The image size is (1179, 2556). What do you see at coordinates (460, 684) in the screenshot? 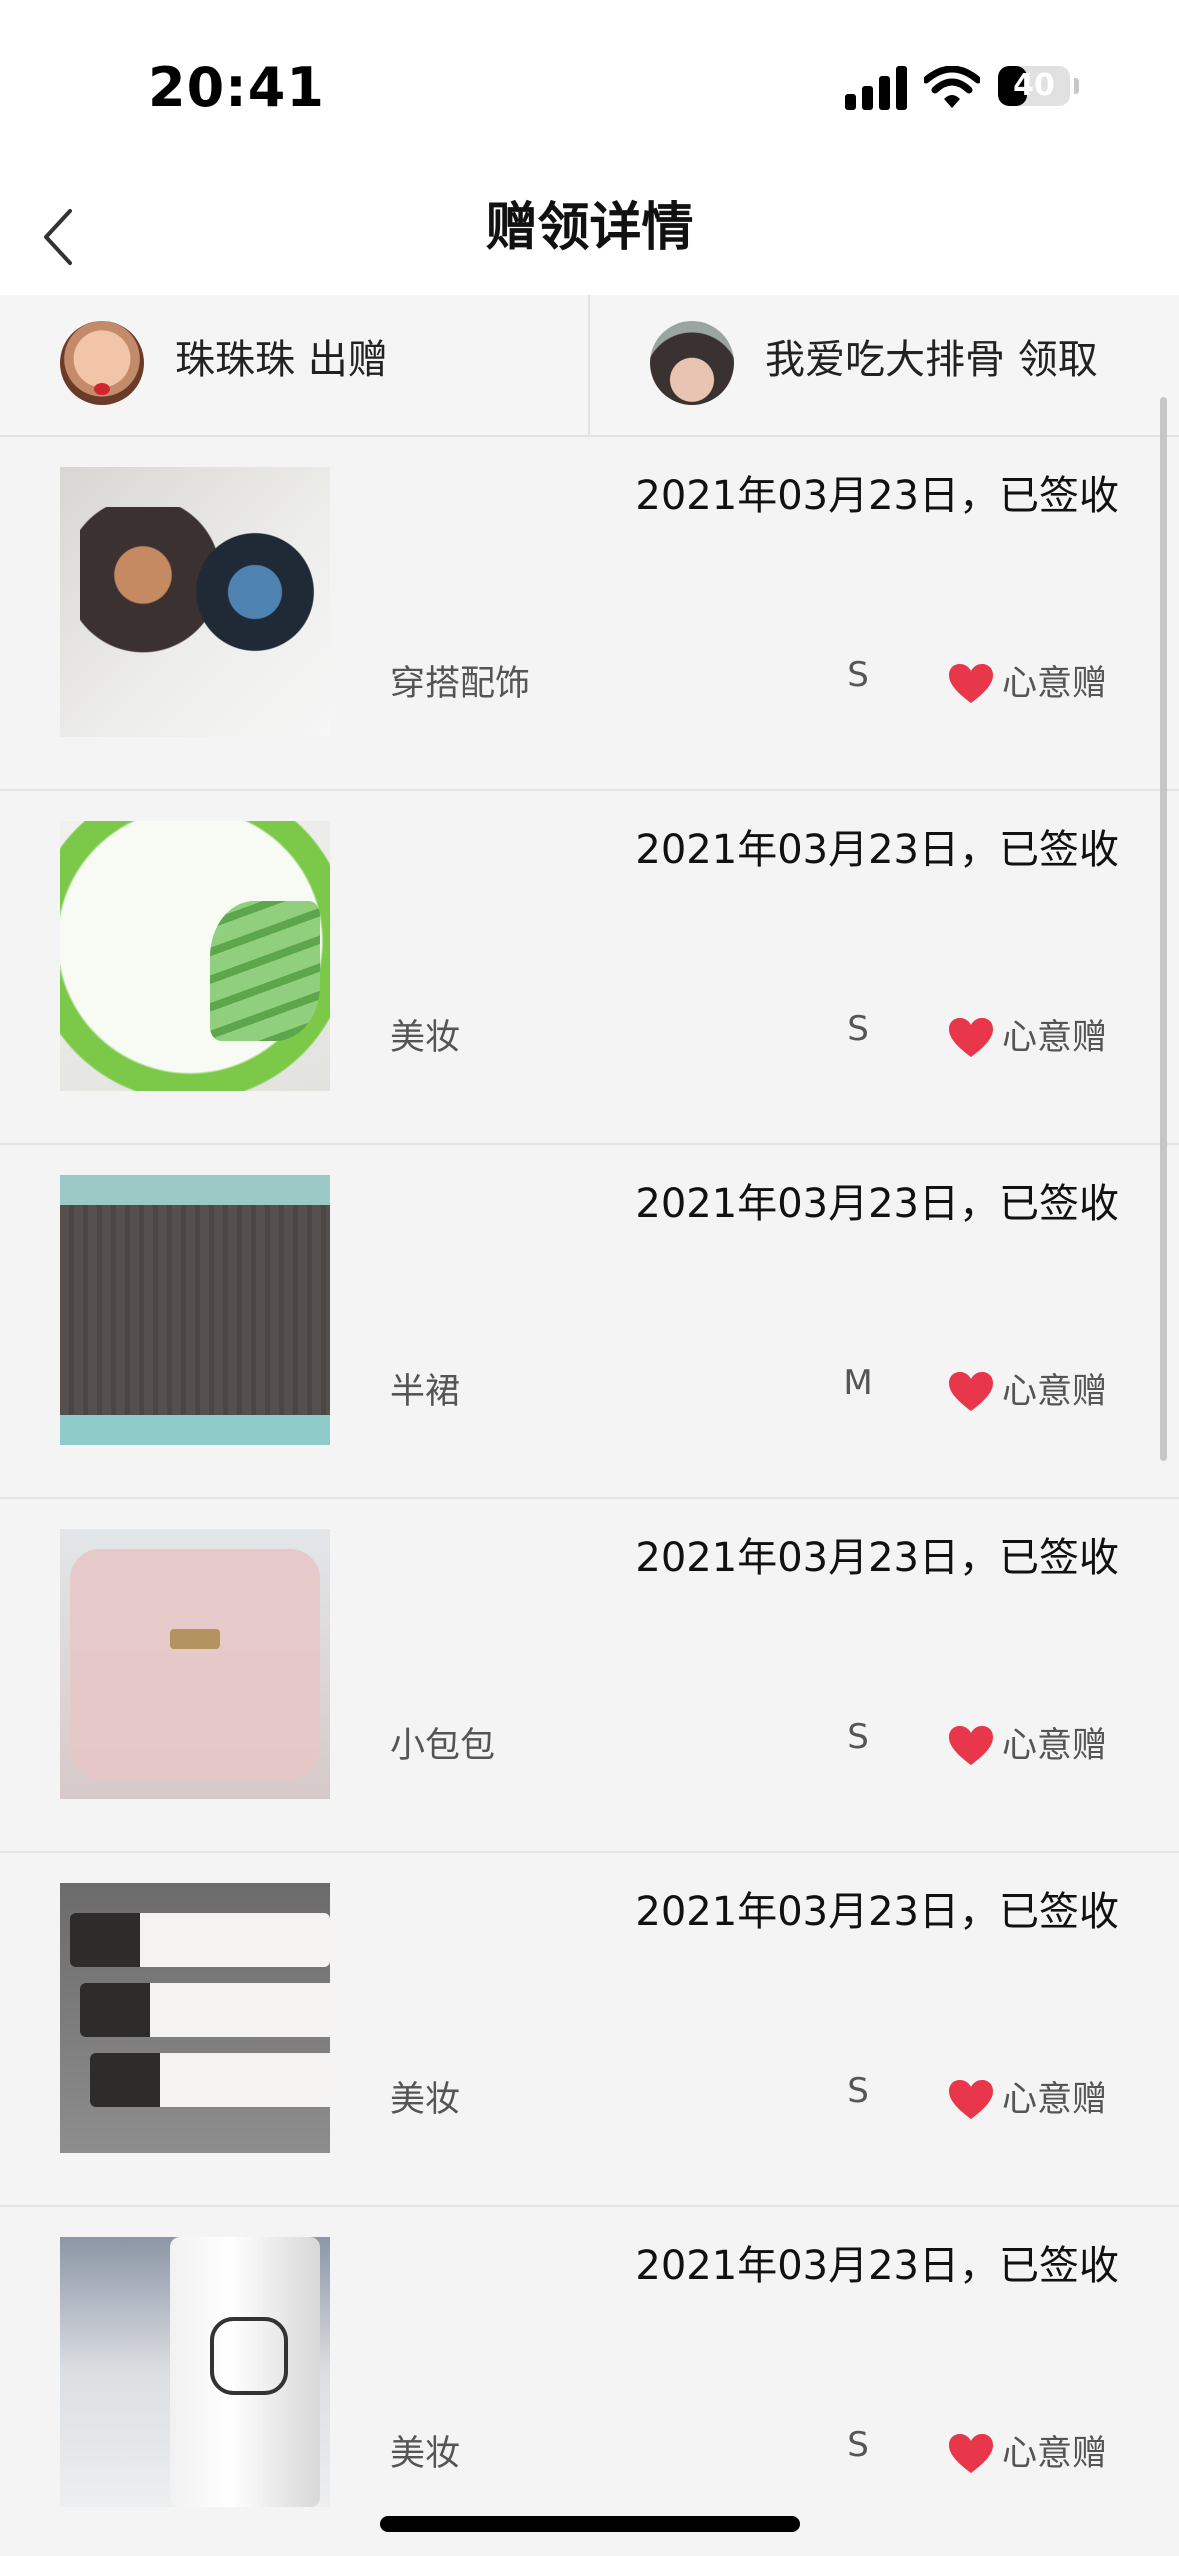
I see `item-category: 穿搭配饰` at bounding box center [460, 684].